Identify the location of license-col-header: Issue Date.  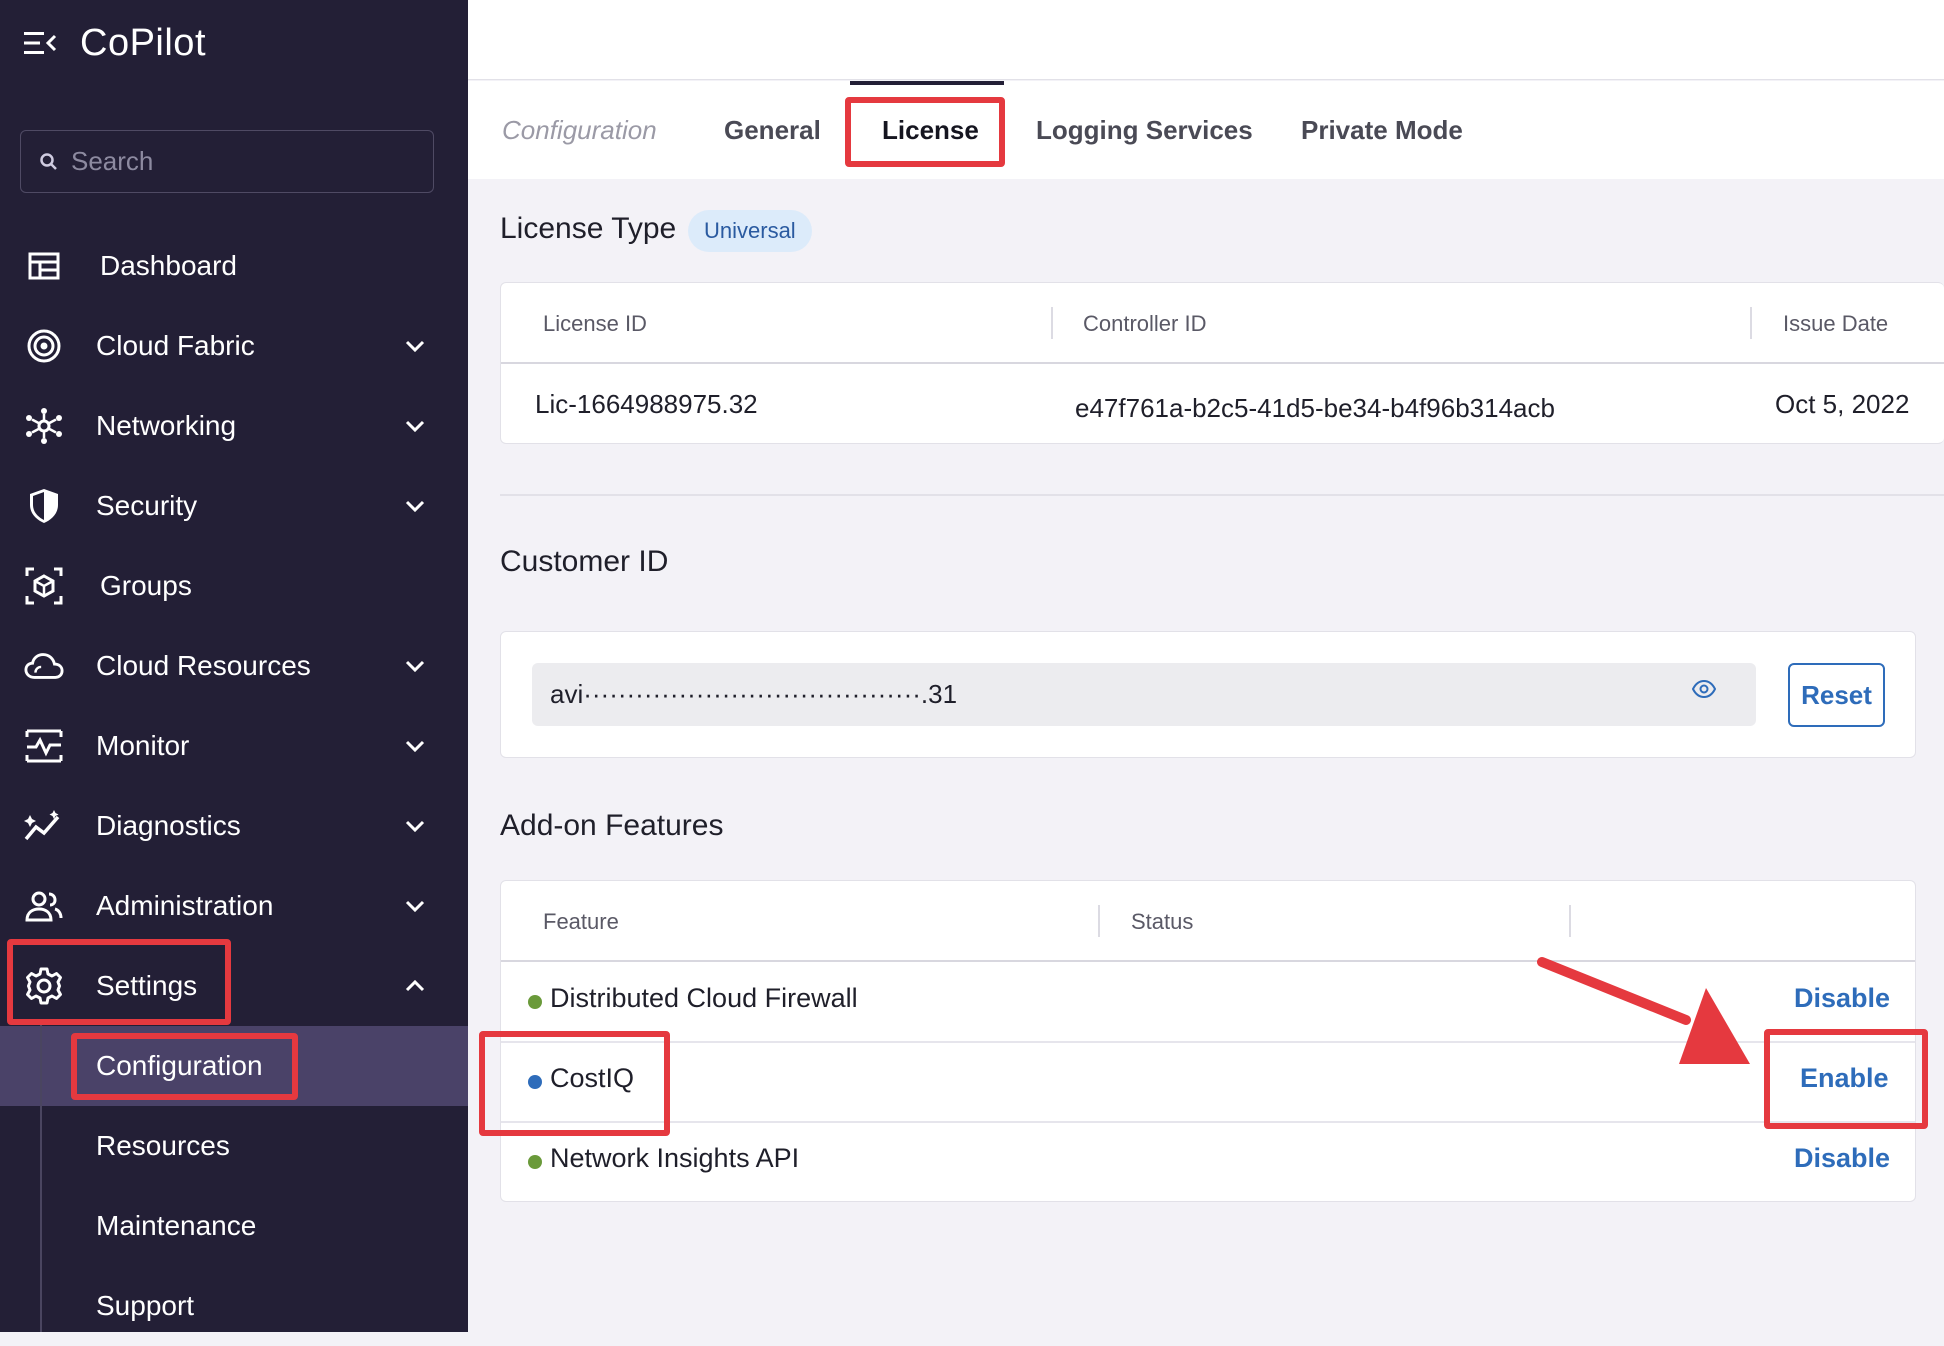
(1836, 323).